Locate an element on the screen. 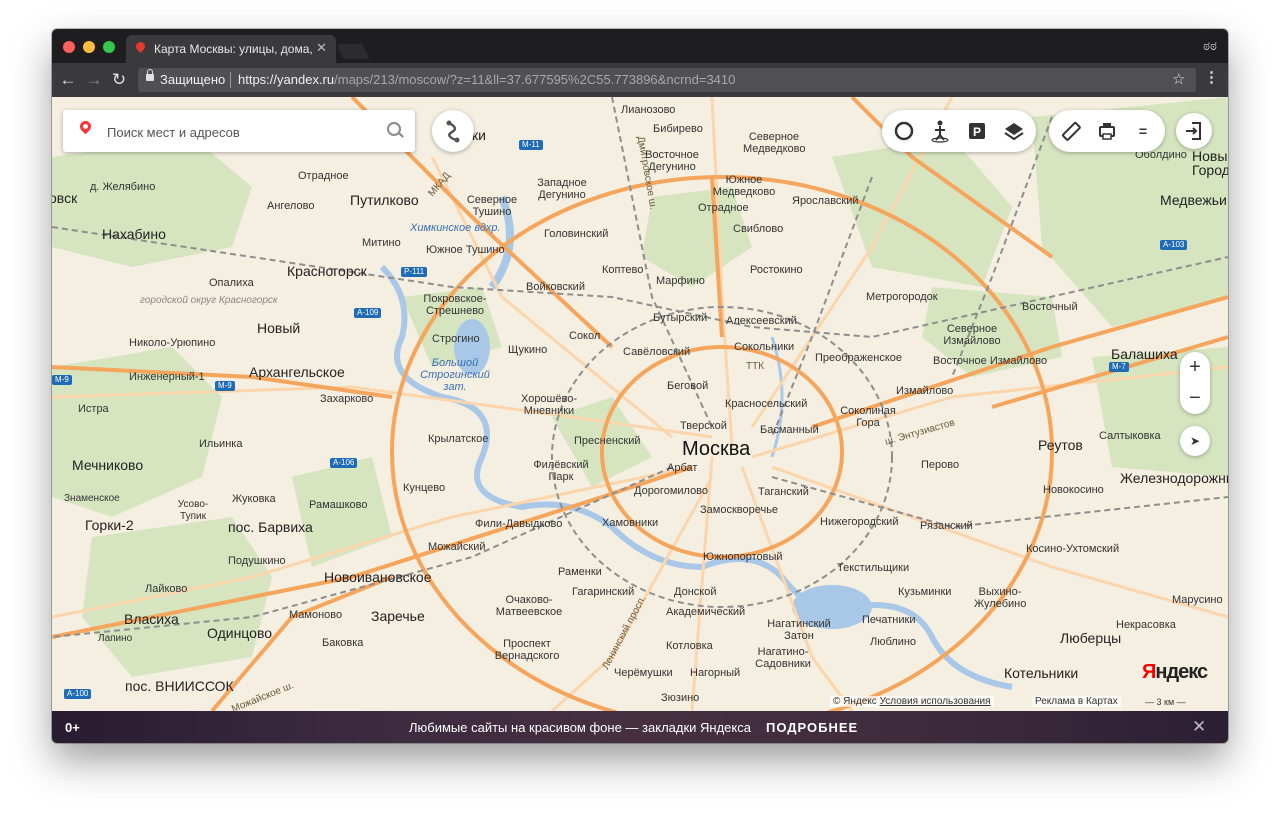  traffic-button is located at coordinates (904, 131).